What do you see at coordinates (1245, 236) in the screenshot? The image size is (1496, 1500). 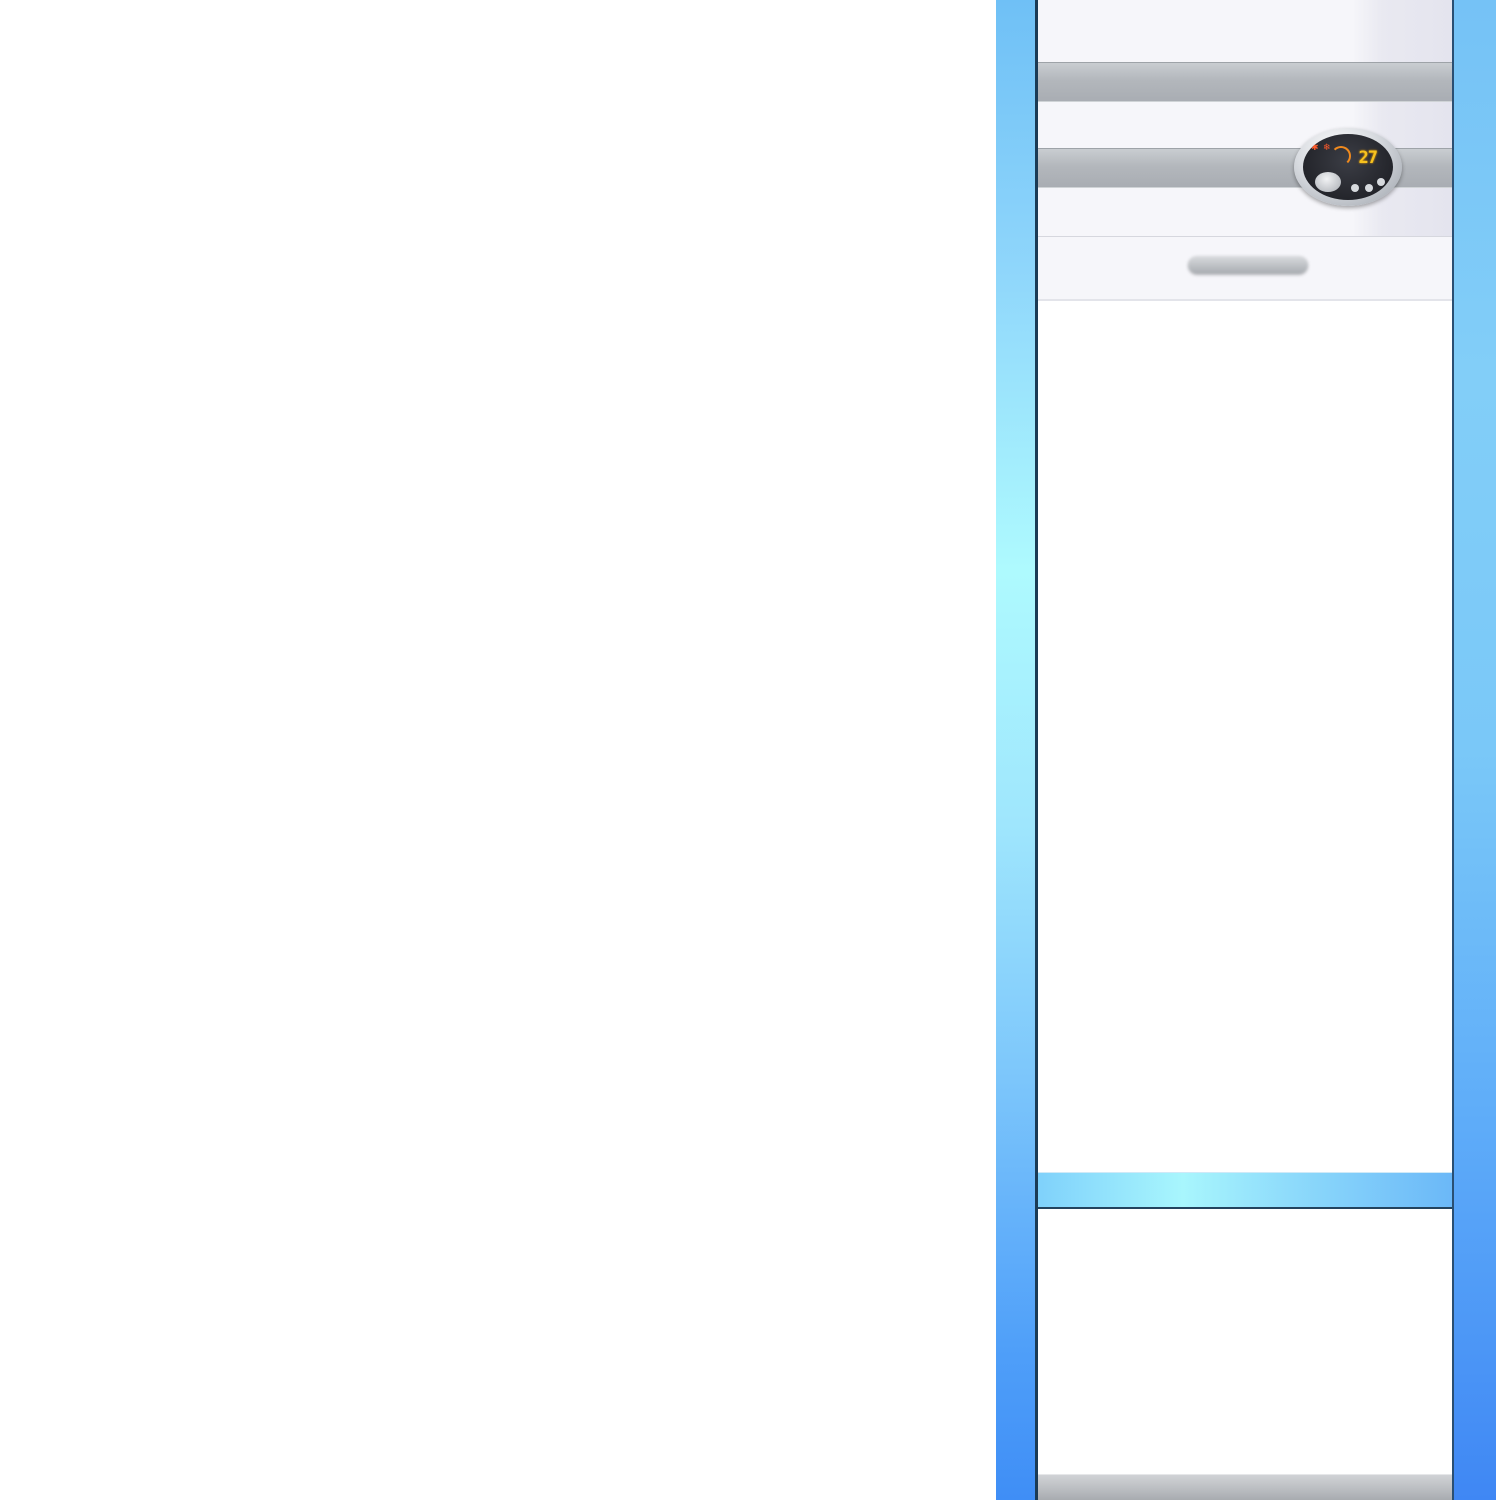 I see `panel-divider` at bounding box center [1245, 236].